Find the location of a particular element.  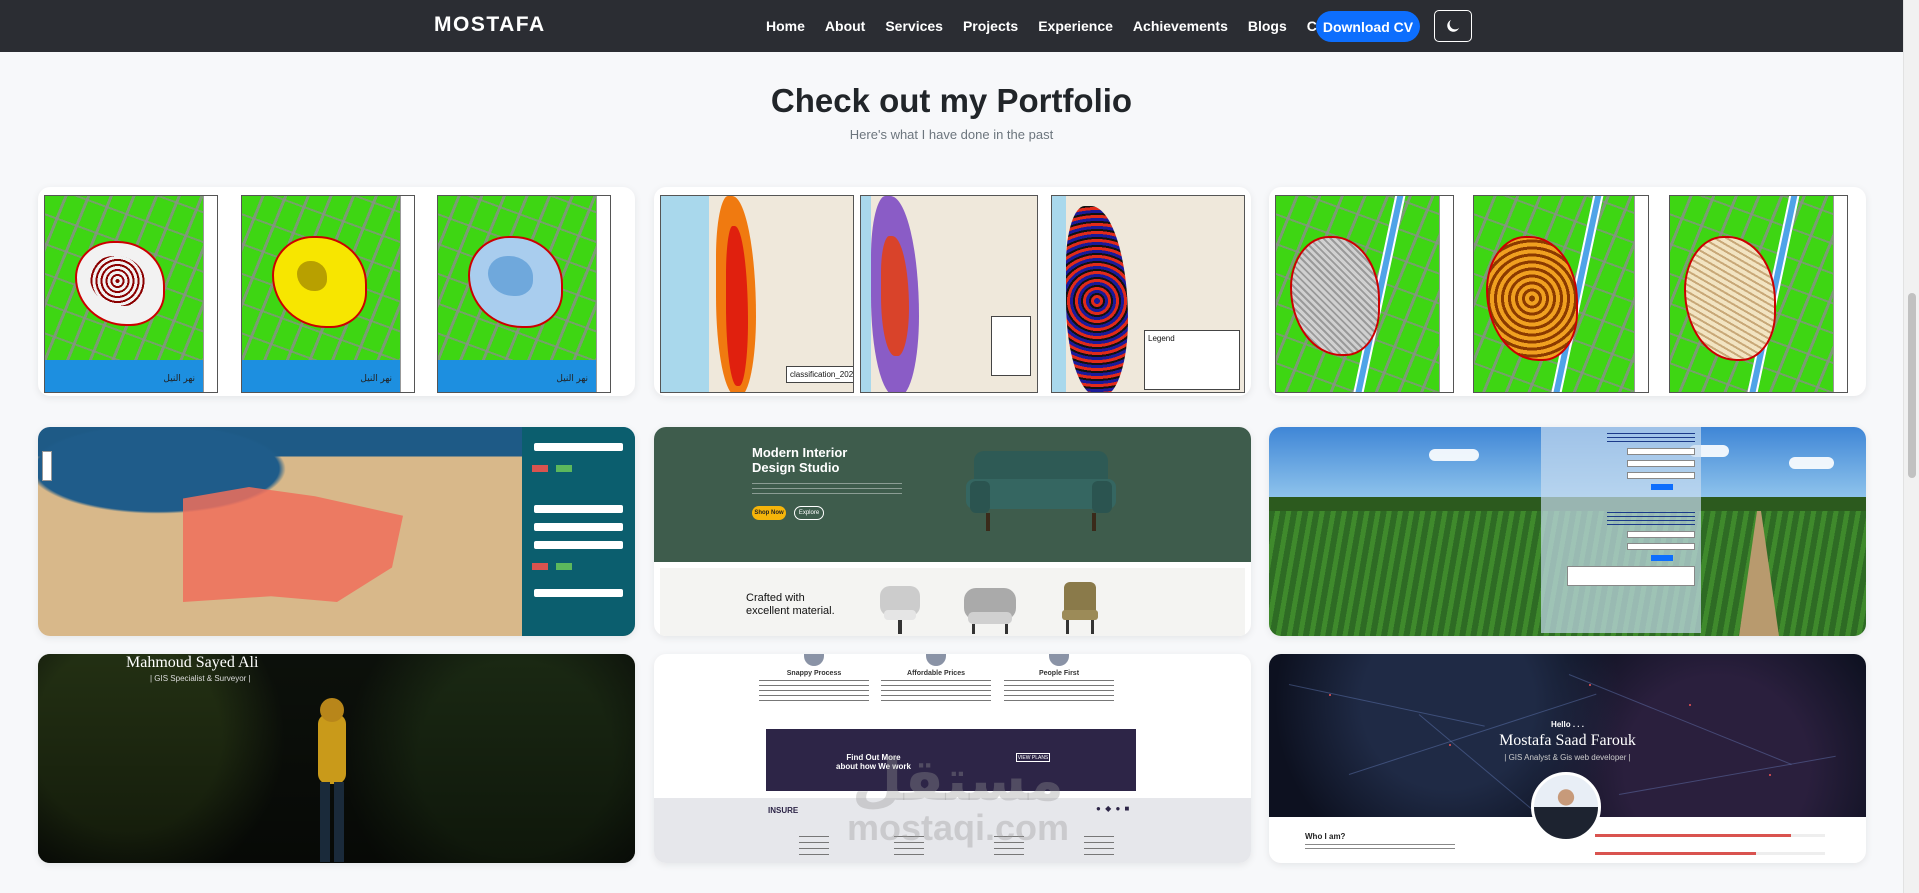

feature-heading: People First is located at coordinates (1059, 673).